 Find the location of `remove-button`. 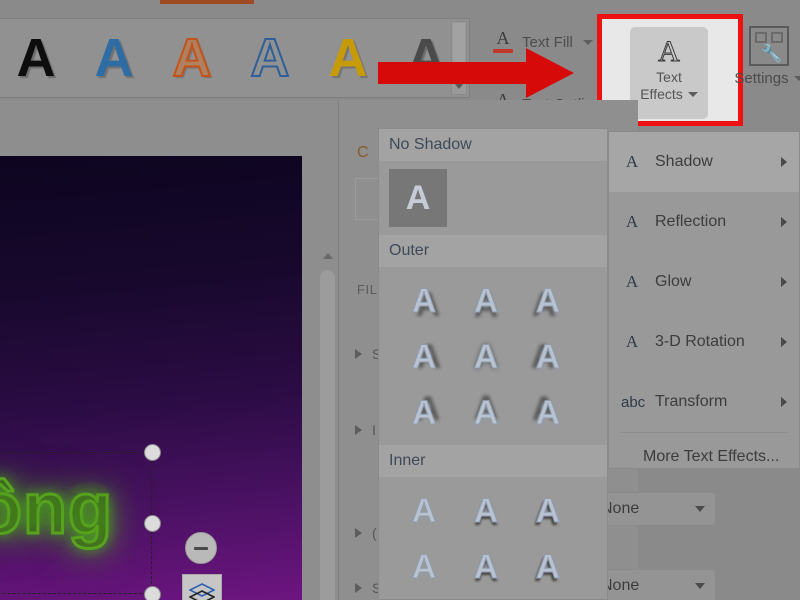

remove-button is located at coordinates (201, 548).